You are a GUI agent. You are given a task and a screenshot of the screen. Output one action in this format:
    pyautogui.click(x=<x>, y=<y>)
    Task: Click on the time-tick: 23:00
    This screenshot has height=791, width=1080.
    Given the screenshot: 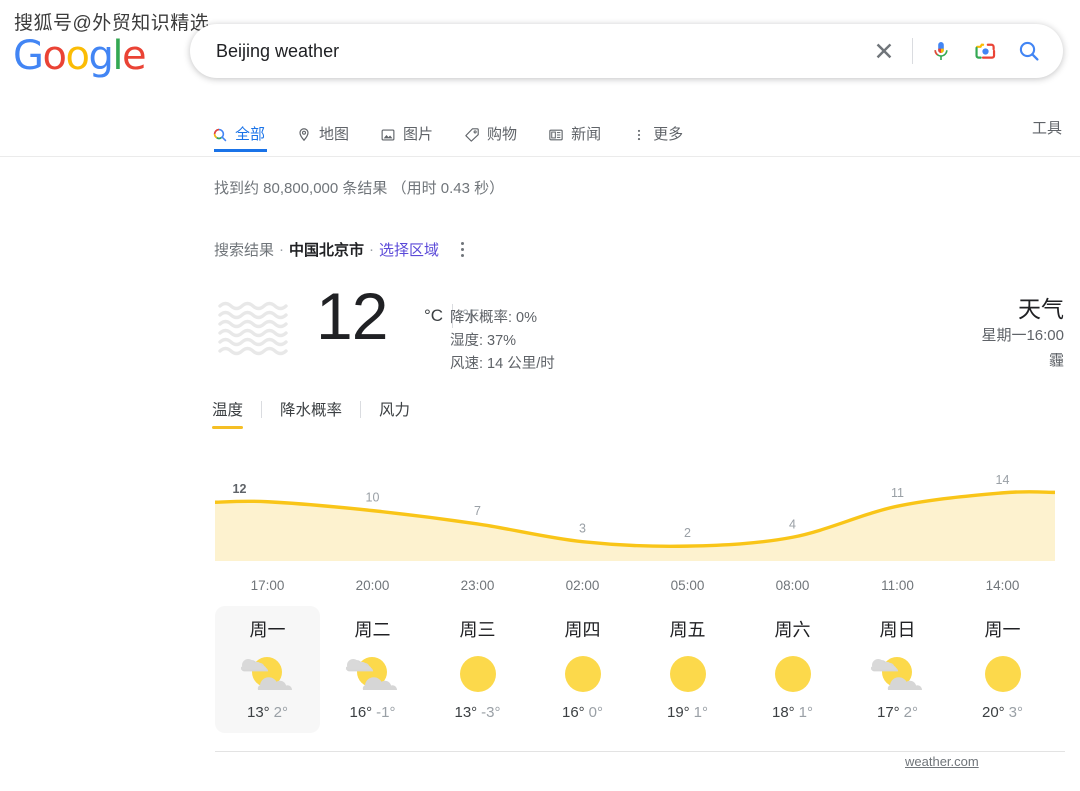 What is the action you would take?
    pyautogui.click(x=477, y=585)
    